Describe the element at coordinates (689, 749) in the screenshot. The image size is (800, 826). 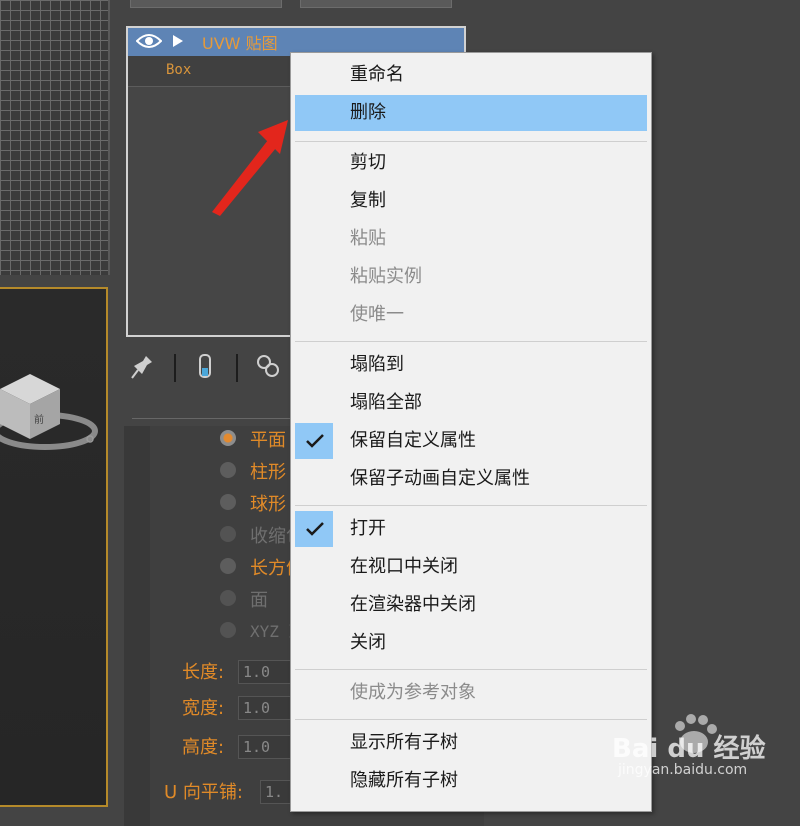
I see `baidu-brand-text: Bai du 经验` at that location.